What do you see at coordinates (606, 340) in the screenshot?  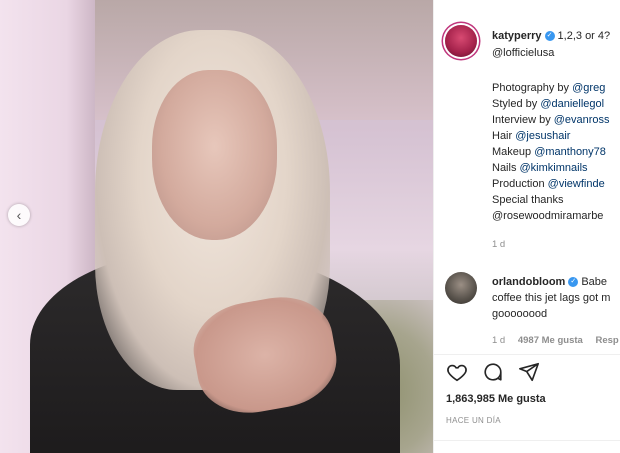 I see `comment-reply-button: Resp` at bounding box center [606, 340].